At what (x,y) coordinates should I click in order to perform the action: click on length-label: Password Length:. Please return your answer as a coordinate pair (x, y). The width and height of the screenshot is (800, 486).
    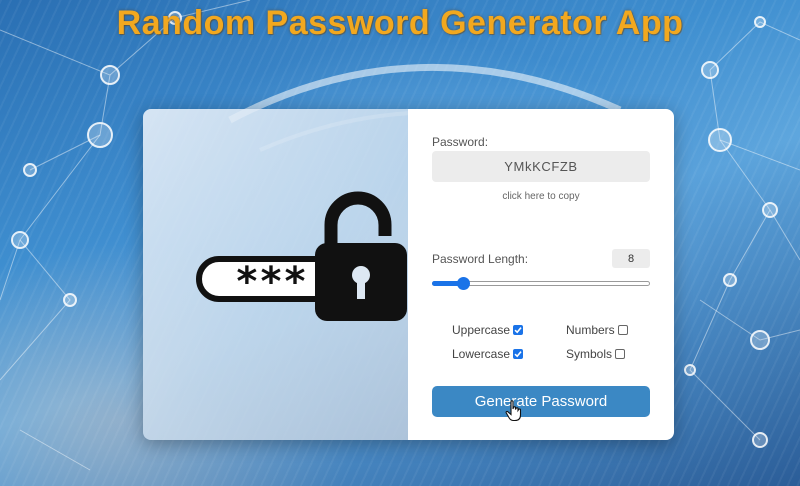
    Looking at the image, I should click on (480, 259).